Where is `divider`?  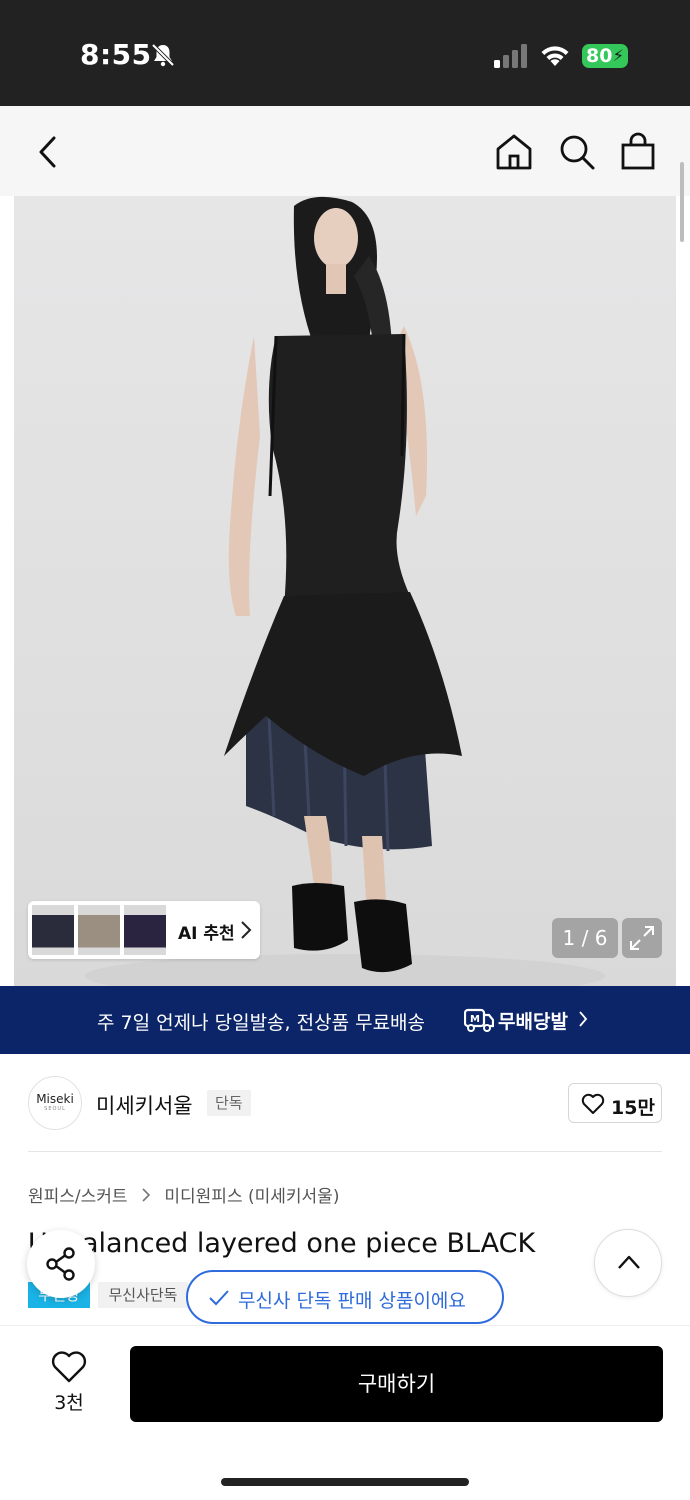
divider is located at coordinates (345, 1151).